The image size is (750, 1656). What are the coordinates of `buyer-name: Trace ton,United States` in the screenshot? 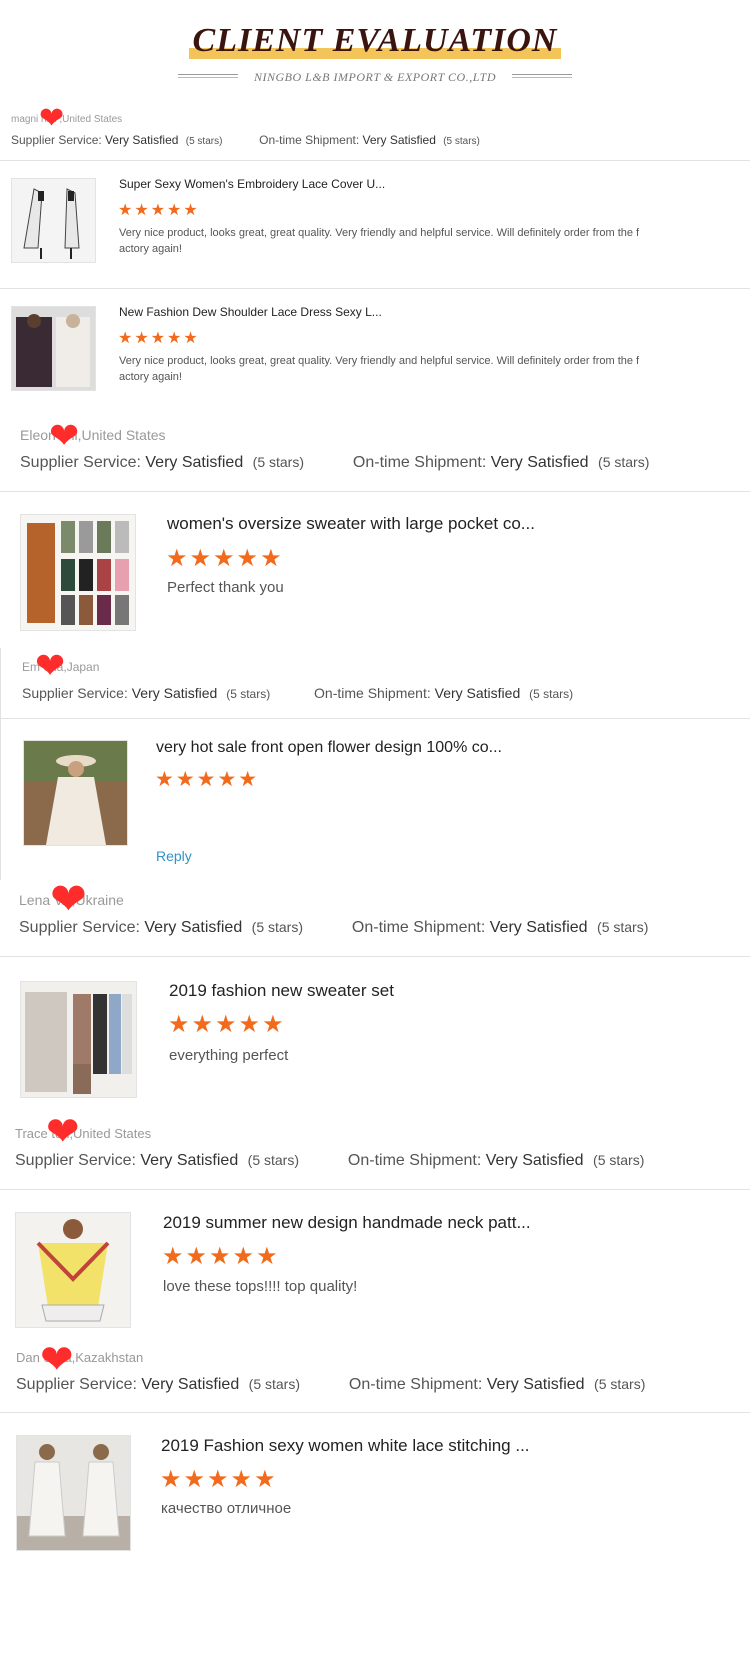 It's located at (83, 1133).